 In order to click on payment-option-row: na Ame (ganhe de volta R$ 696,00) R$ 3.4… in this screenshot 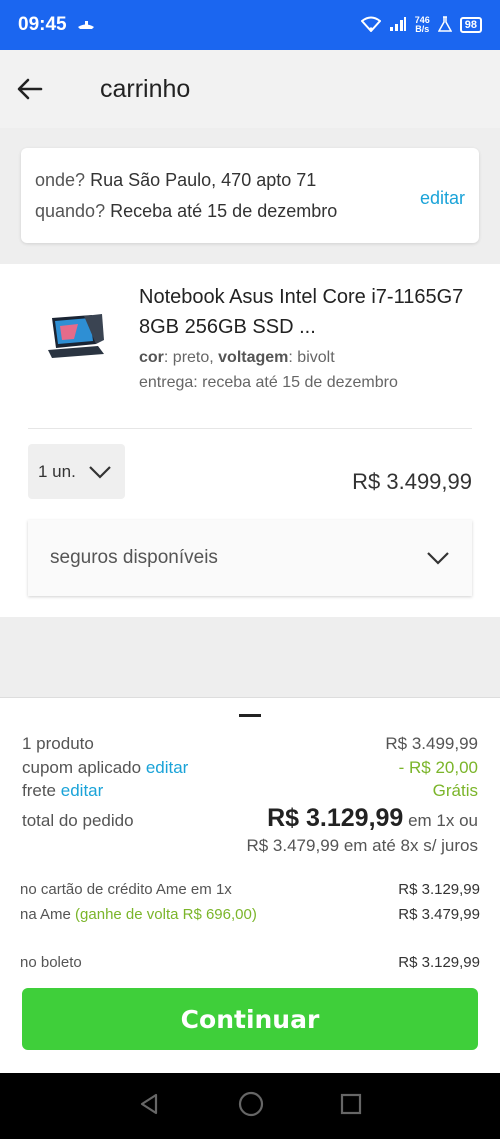, I will do `click(250, 914)`.